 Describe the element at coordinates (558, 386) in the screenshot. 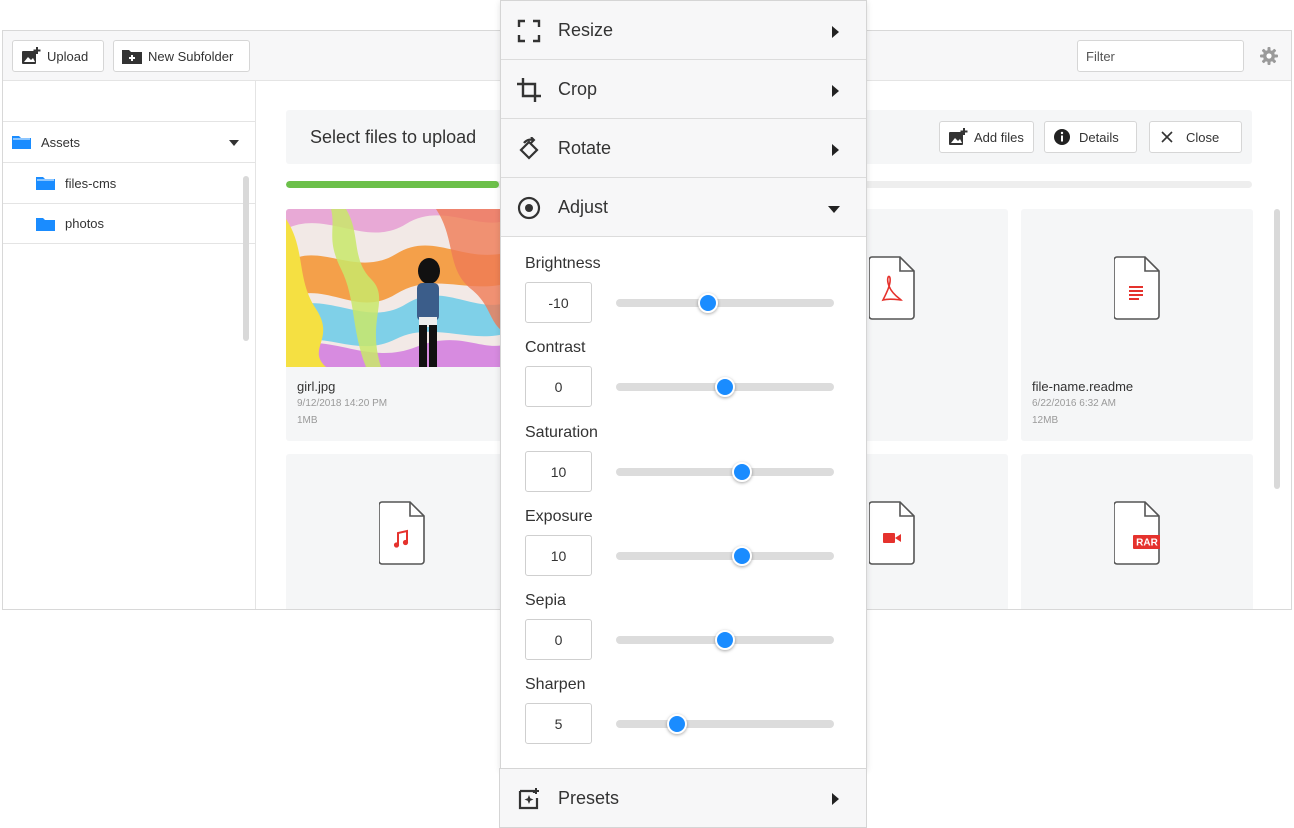

I see `contrast-input: 0` at that location.